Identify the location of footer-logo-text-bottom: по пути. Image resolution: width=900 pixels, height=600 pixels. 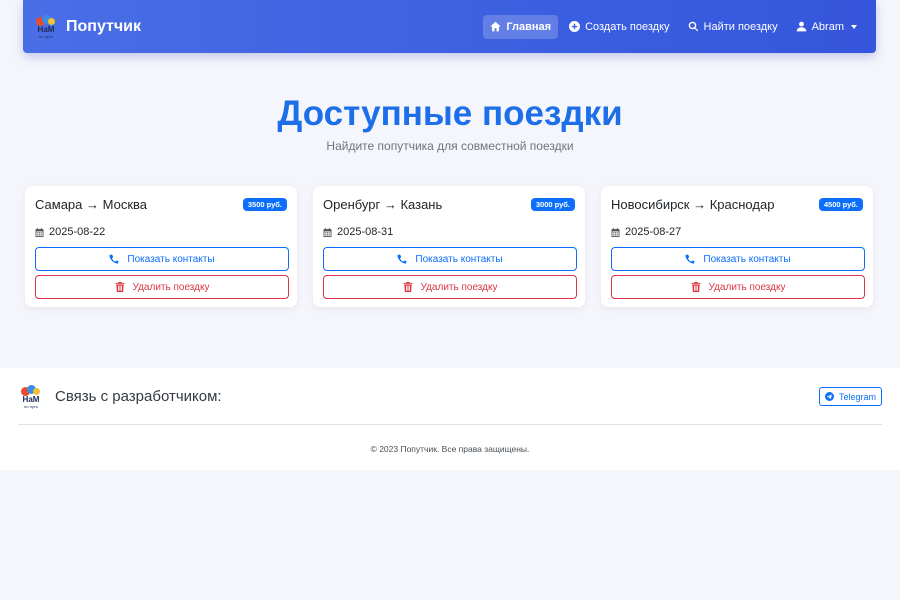
(31, 406).